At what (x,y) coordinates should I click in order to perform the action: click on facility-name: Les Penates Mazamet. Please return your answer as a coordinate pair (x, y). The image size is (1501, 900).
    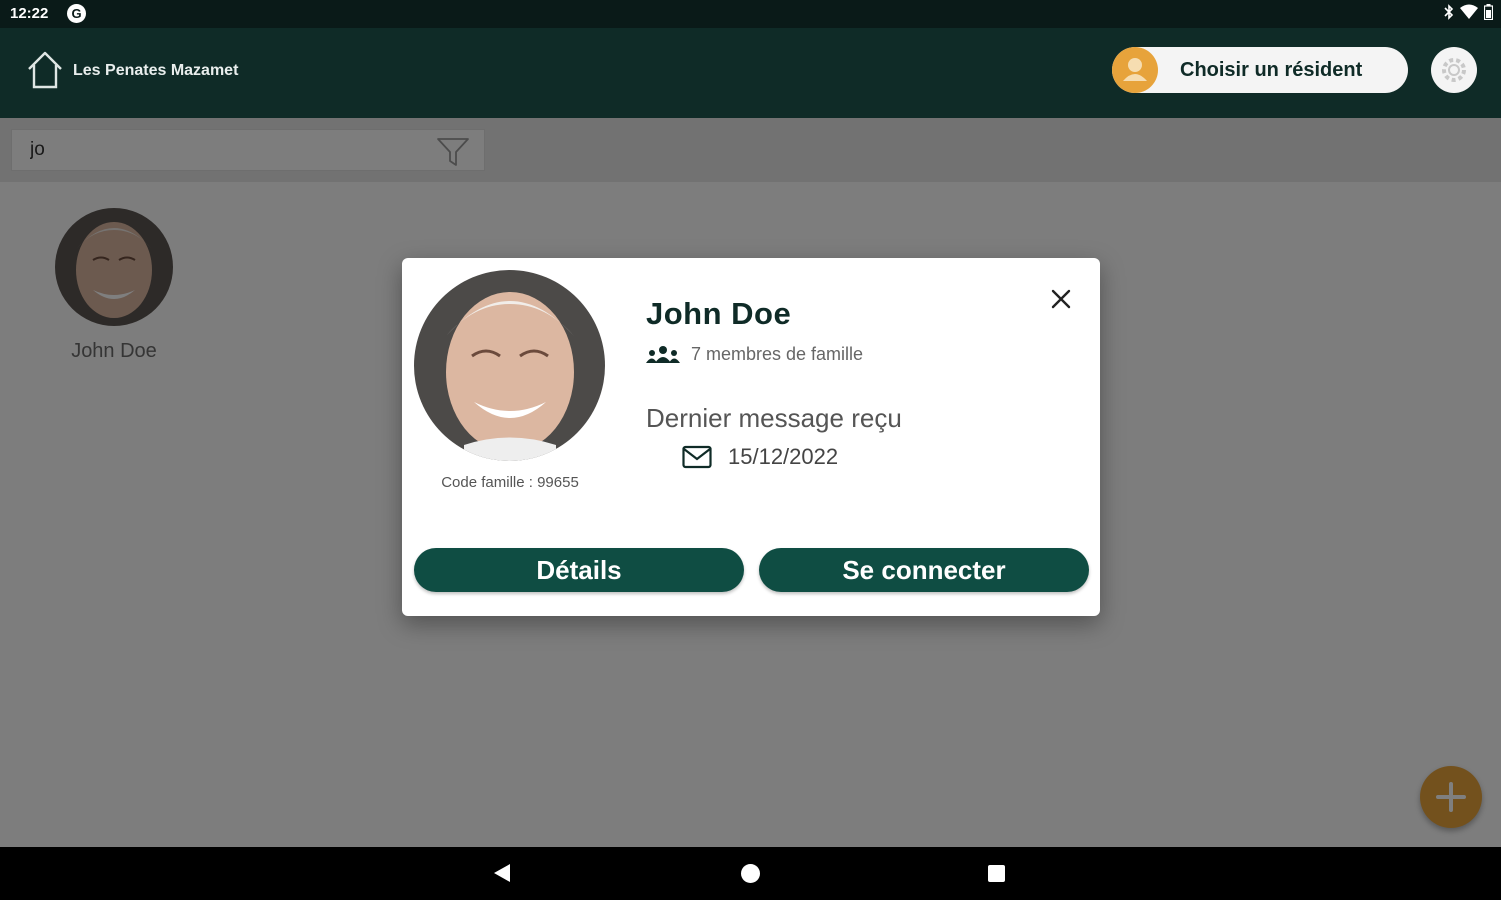
    Looking at the image, I should click on (156, 70).